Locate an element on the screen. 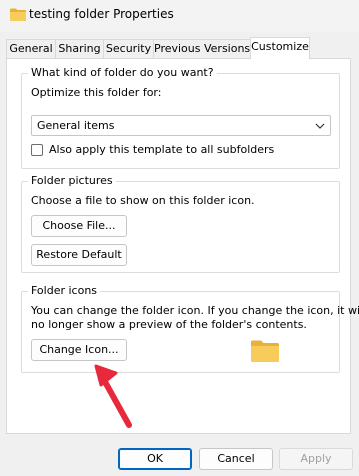 The width and height of the screenshot is (359, 476). title-bar: testing folder Properties is located at coordinates (179, 16).